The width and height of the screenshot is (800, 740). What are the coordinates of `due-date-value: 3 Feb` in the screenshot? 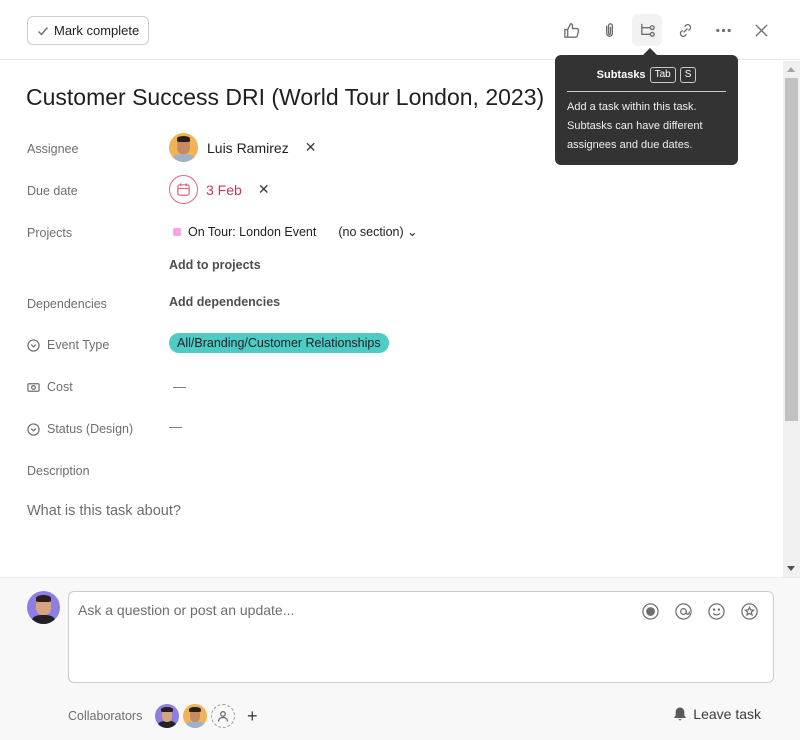 It's located at (224, 189).